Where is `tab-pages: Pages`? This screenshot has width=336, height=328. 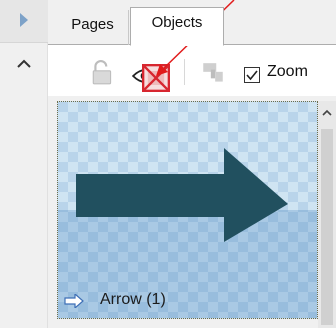
tab-pages: Pages is located at coordinates (93, 28).